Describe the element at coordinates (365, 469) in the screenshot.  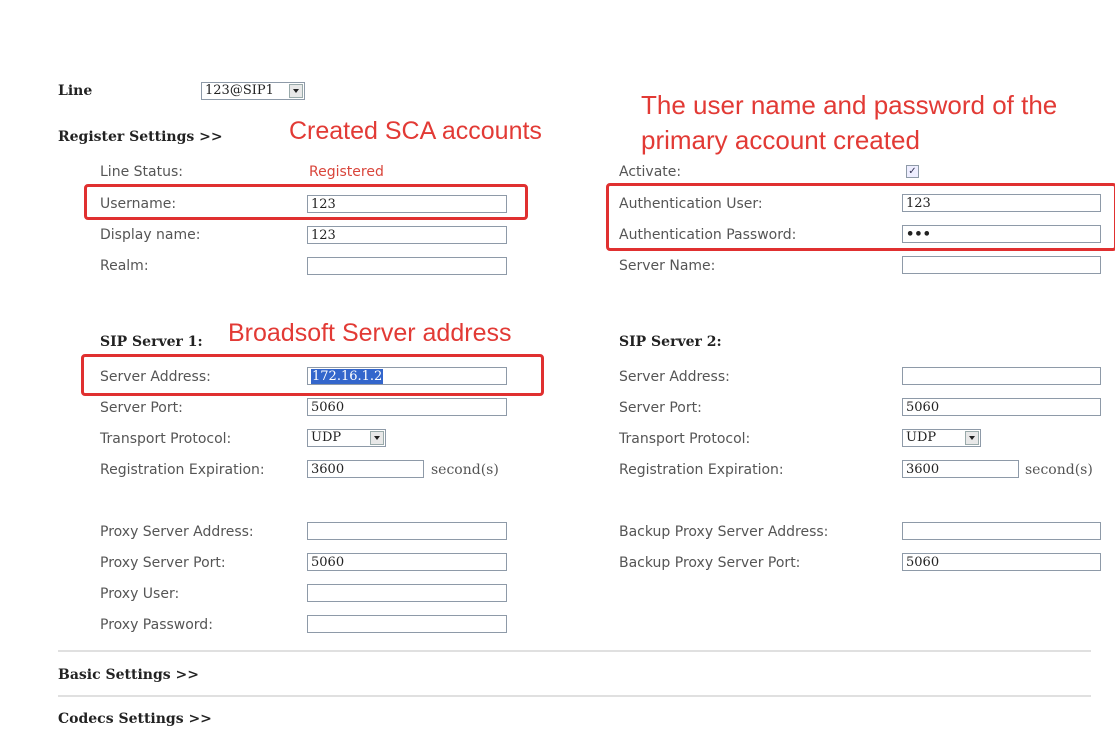
I see `sip1-expiration-input: 3600` at that location.